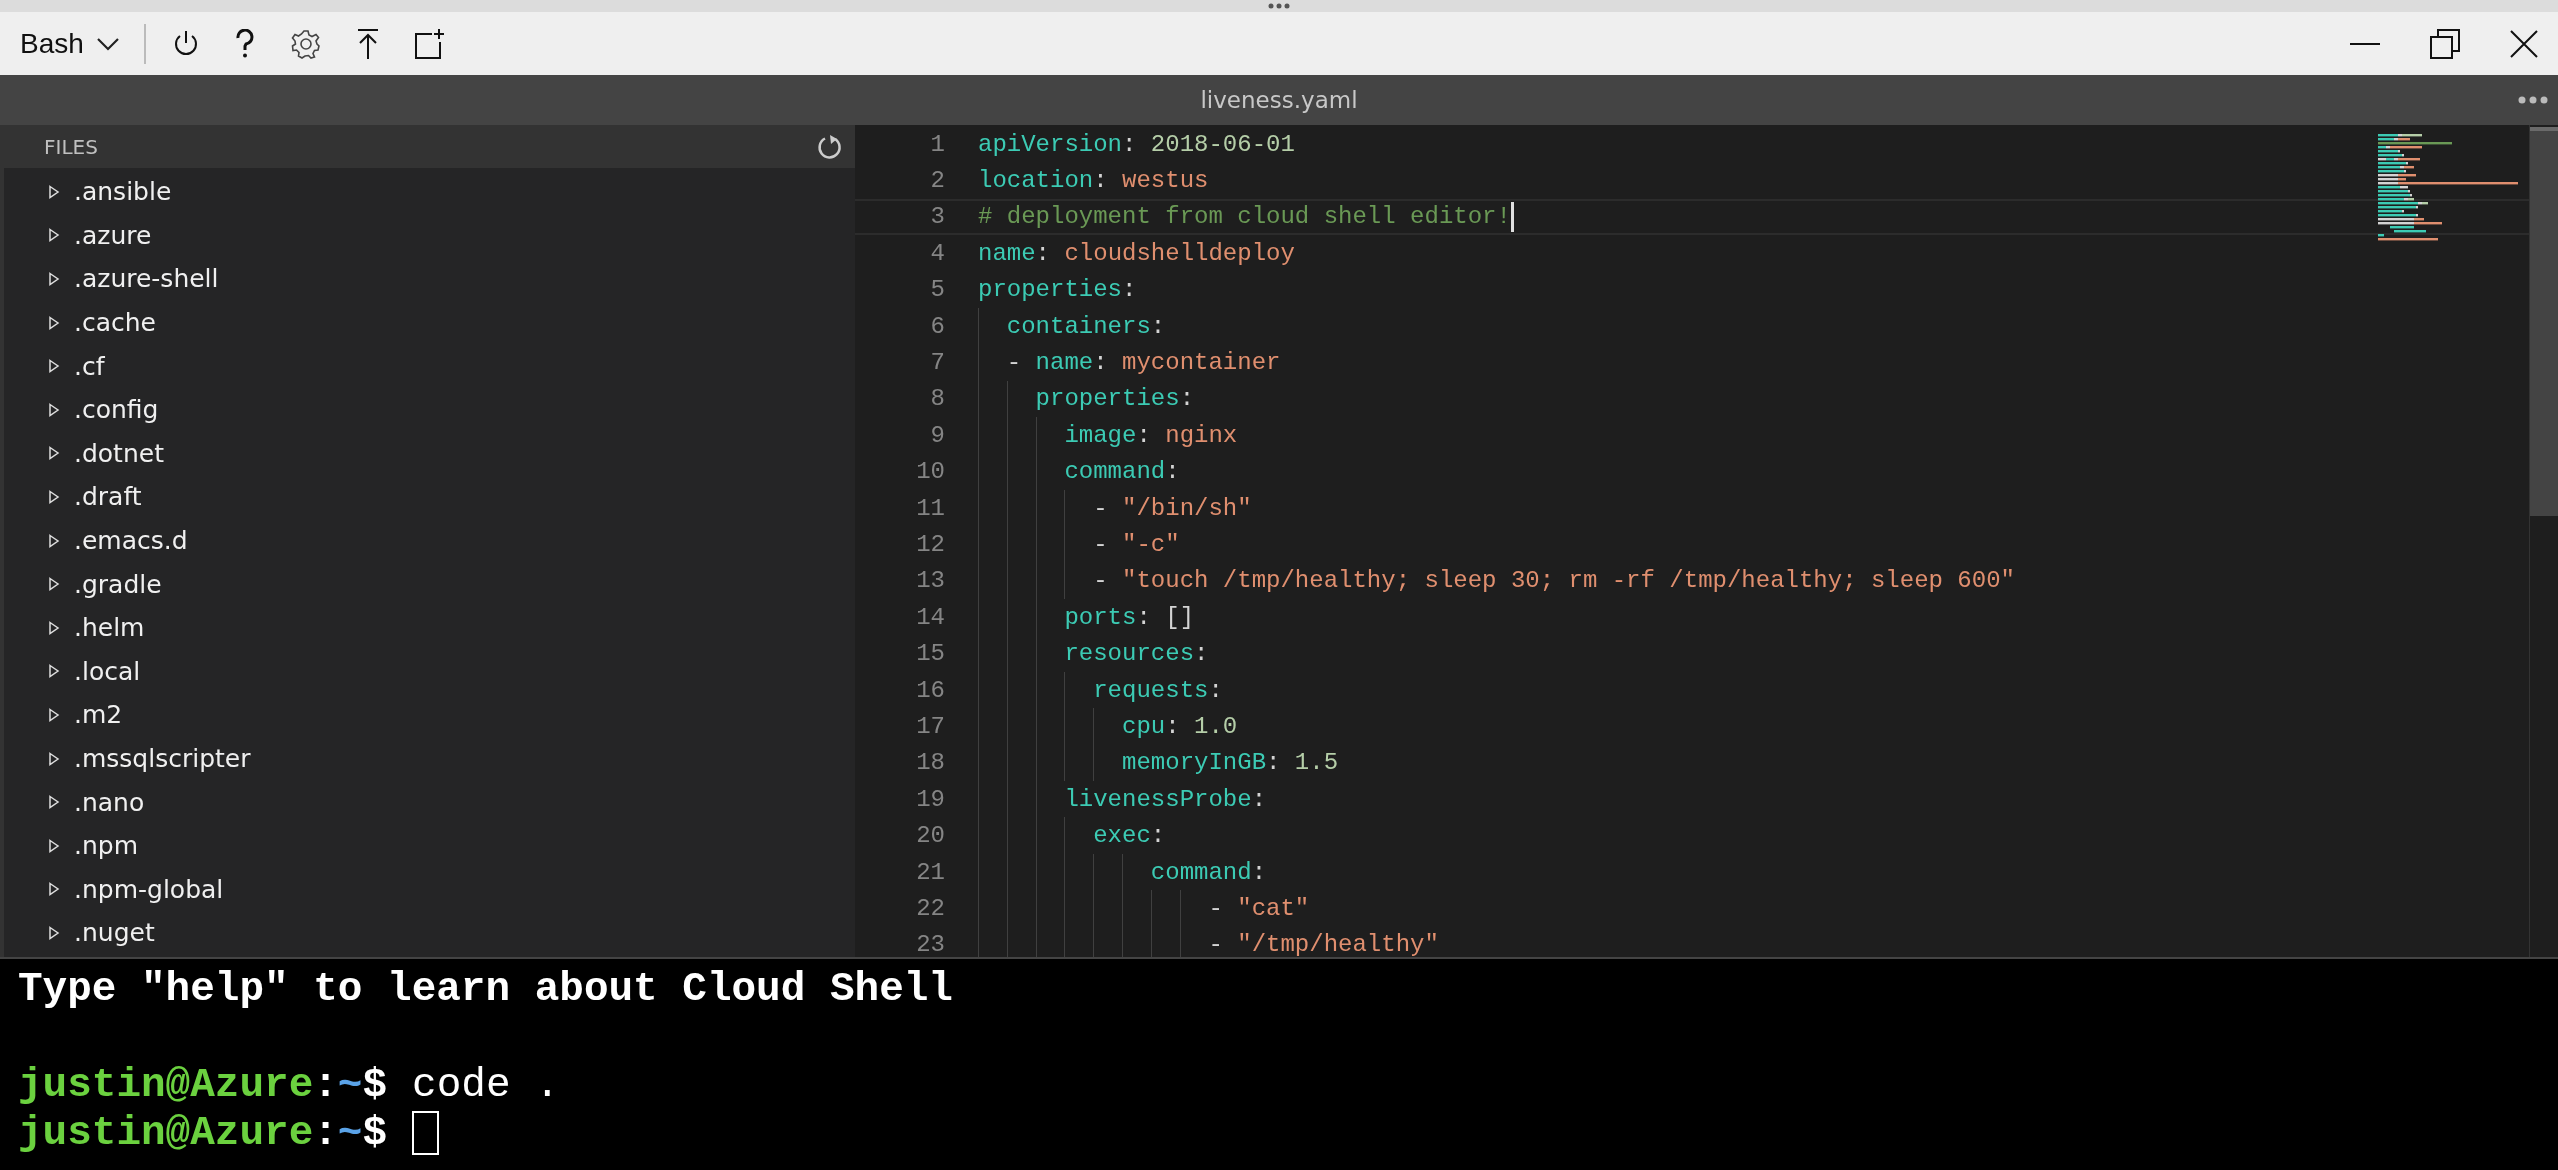 The image size is (2558, 1170). What do you see at coordinates (2544, 321) in the screenshot?
I see `scrollbar-thumb` at bounding box center [2544, 321].